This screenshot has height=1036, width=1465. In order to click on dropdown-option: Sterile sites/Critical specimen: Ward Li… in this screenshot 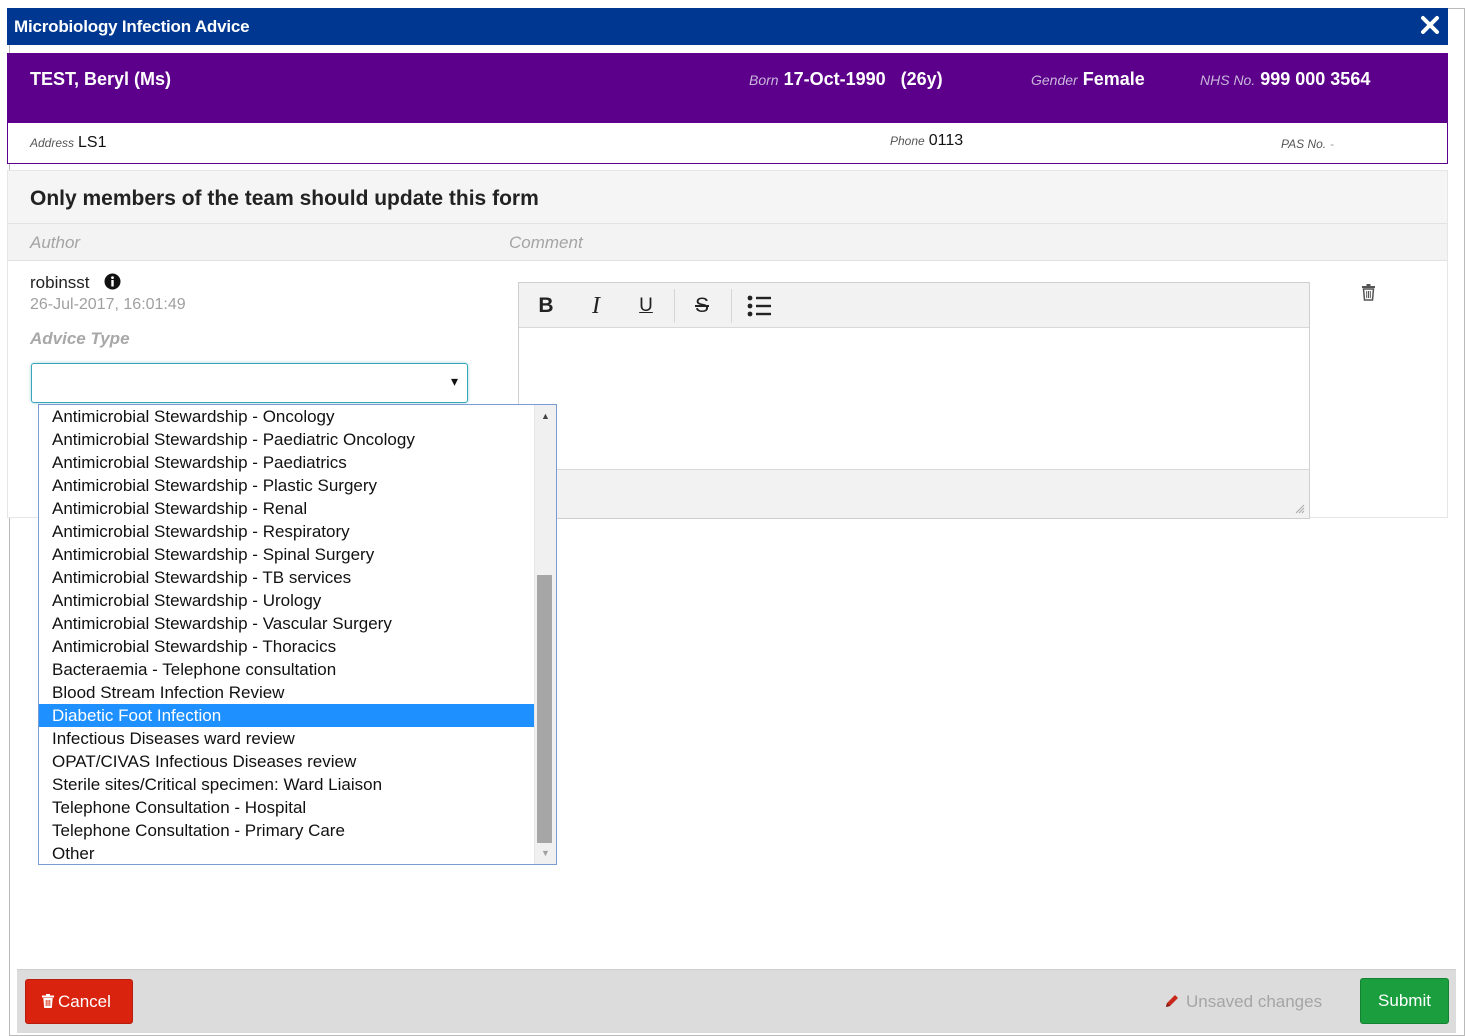, I will do `click(286, 784)`.